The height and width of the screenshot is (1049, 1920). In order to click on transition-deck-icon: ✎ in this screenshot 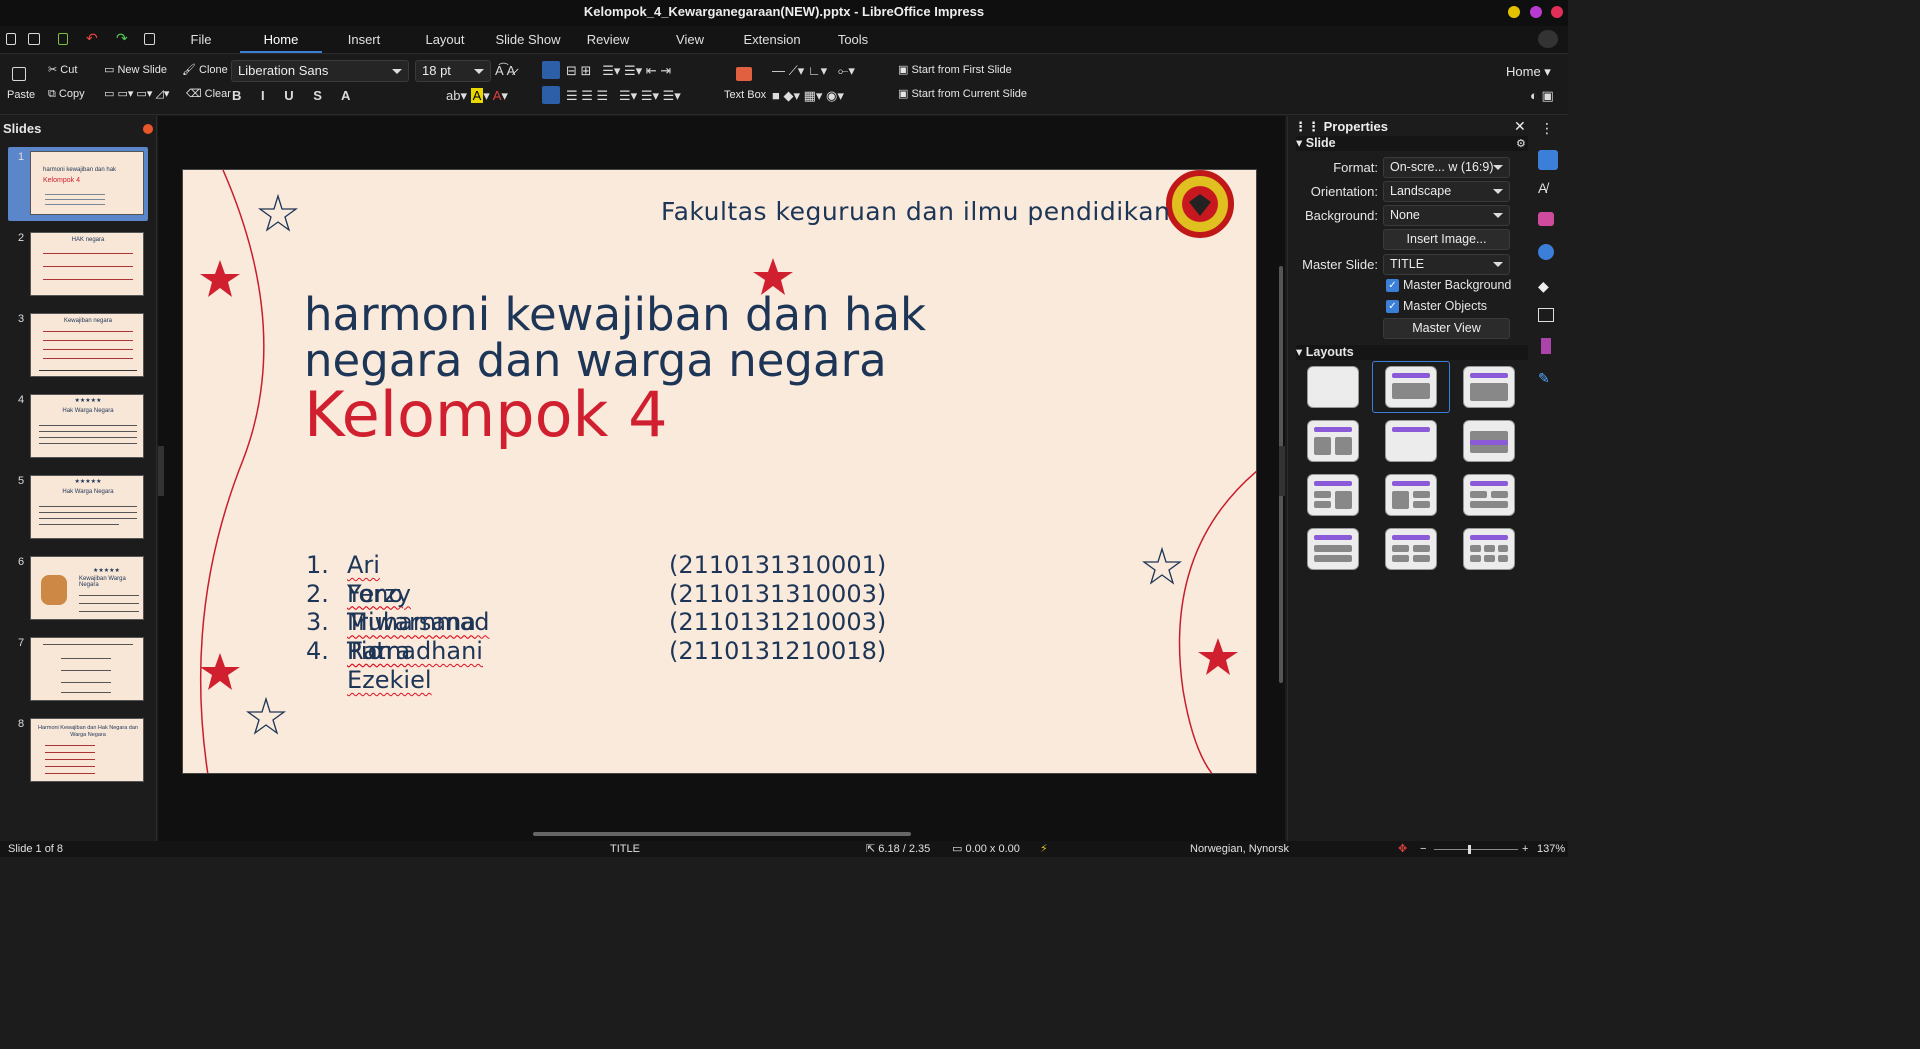, I will do `click(1548, 380)`.